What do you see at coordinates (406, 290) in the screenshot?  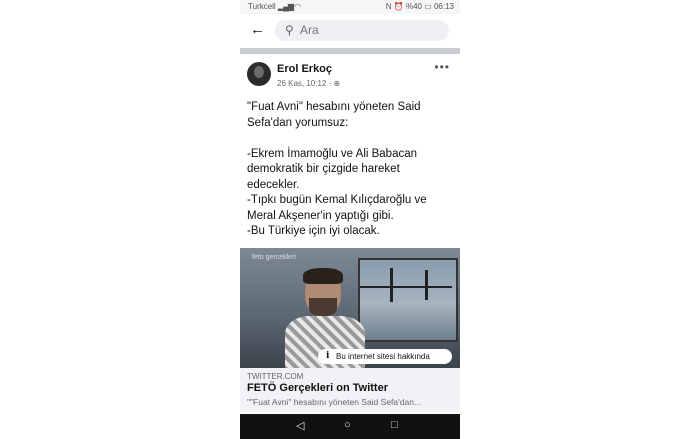 I see `bridge-deck` at bounding box center [406, 290].